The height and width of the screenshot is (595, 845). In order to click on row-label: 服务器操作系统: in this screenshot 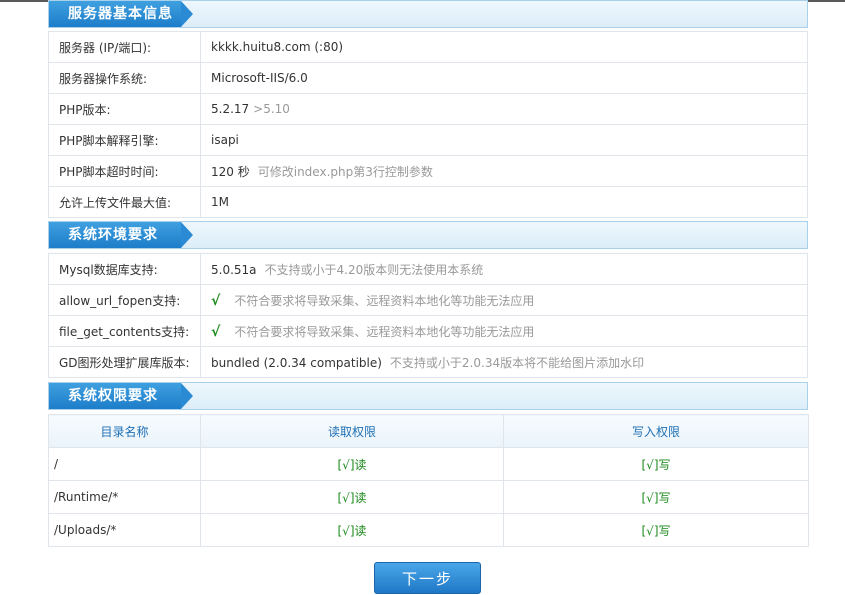, I will do `click(124, 78)`.